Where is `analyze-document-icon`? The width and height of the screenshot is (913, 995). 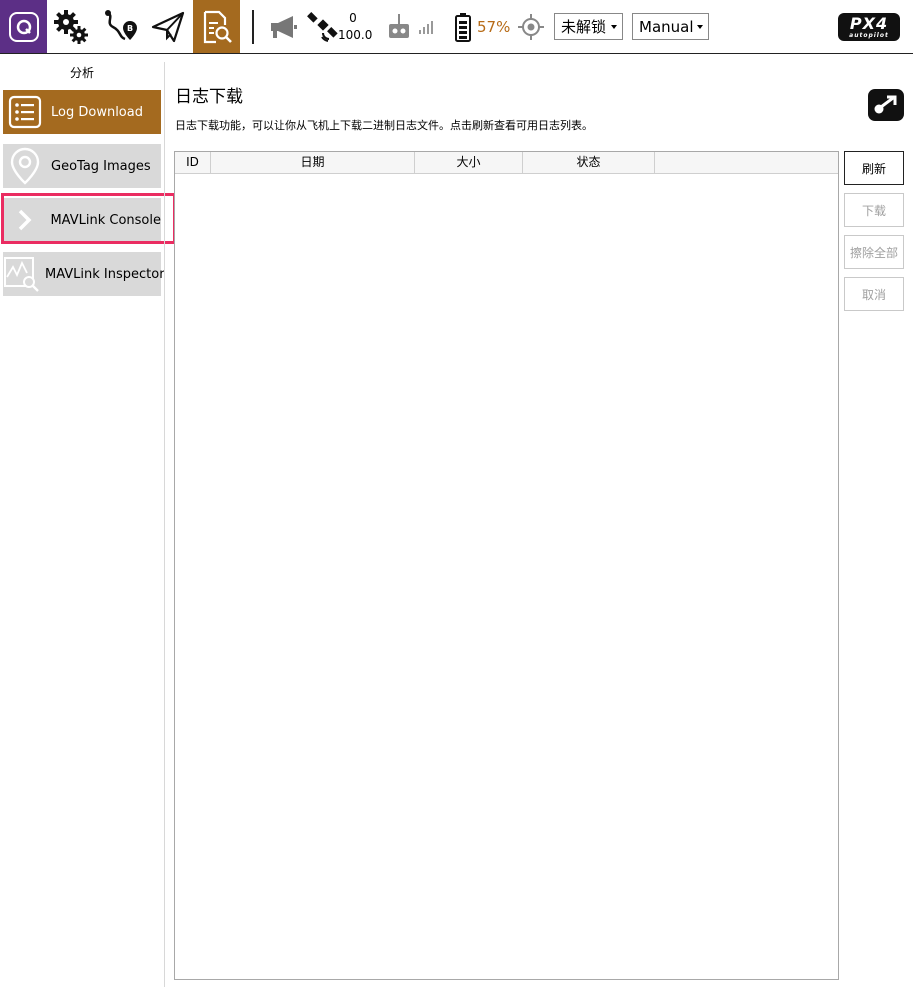 analyze-document-icon is located at coordinates (217, 26).